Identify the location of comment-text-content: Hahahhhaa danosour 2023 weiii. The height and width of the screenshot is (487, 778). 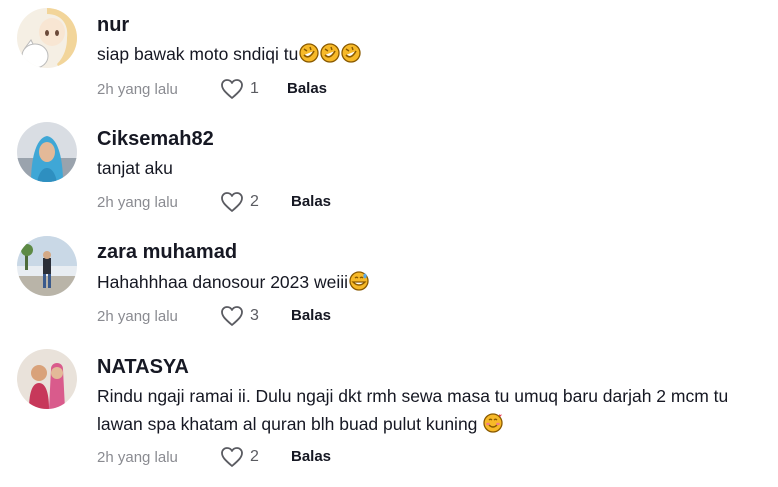
(223, 282).